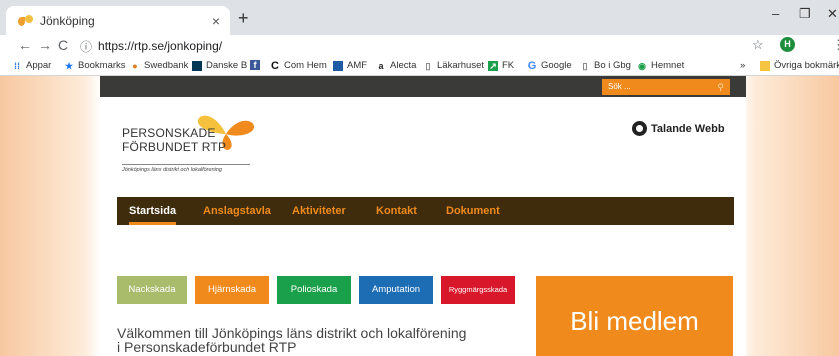 Image resolution: width=839 pixels, height=356 pixels. What do you see at coordinates (95, 65) in the screenshot?
I see `bookmark-bookmarks: ★ Bookmarks` at bounding box center [95, 65].